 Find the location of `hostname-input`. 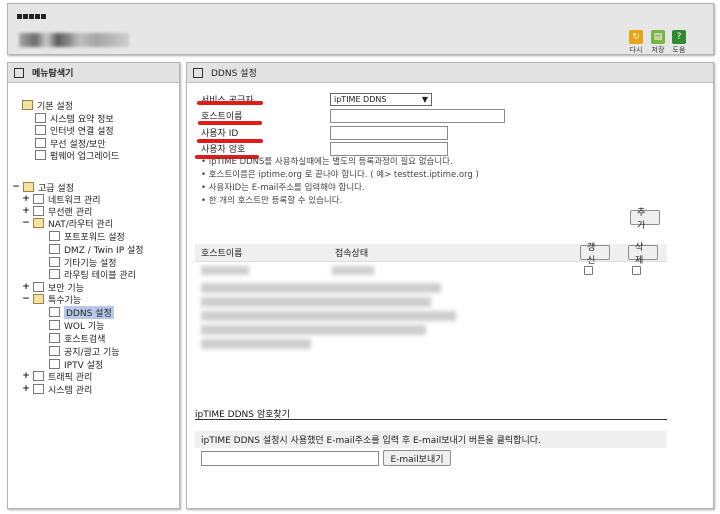

hostname-input is located at coordinates (417, 115).